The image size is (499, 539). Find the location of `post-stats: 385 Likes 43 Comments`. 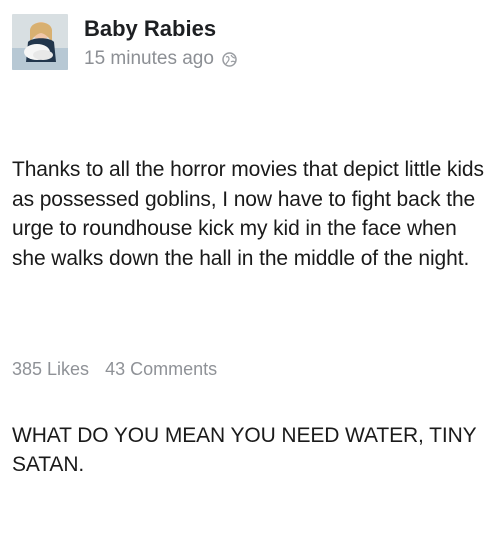

post-stats: 385 Likes 43 Comments is located at coordinates (114, 369).